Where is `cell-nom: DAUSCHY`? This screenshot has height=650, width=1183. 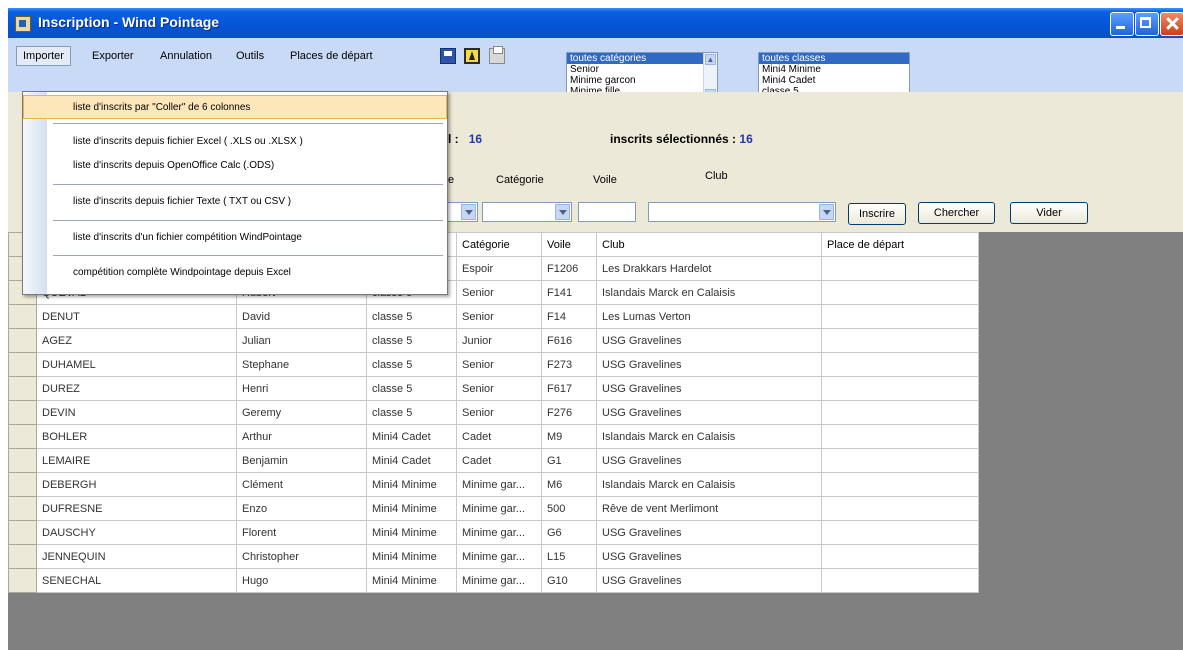
cell-nom: DAUSCHY is located at coordinates (136, 532).